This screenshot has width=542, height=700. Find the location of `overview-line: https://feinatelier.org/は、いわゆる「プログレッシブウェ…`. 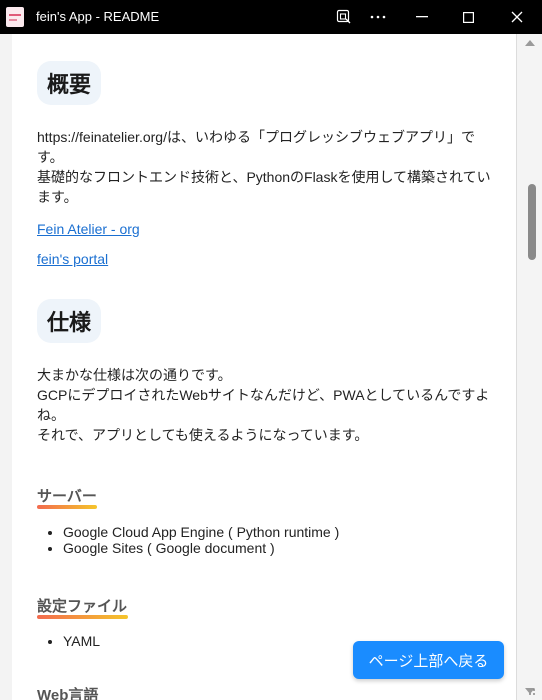

overview-line: https://feinatelier.org/は、いわゆる「プログレッシブウェ… is located at coordinates (256, 137).